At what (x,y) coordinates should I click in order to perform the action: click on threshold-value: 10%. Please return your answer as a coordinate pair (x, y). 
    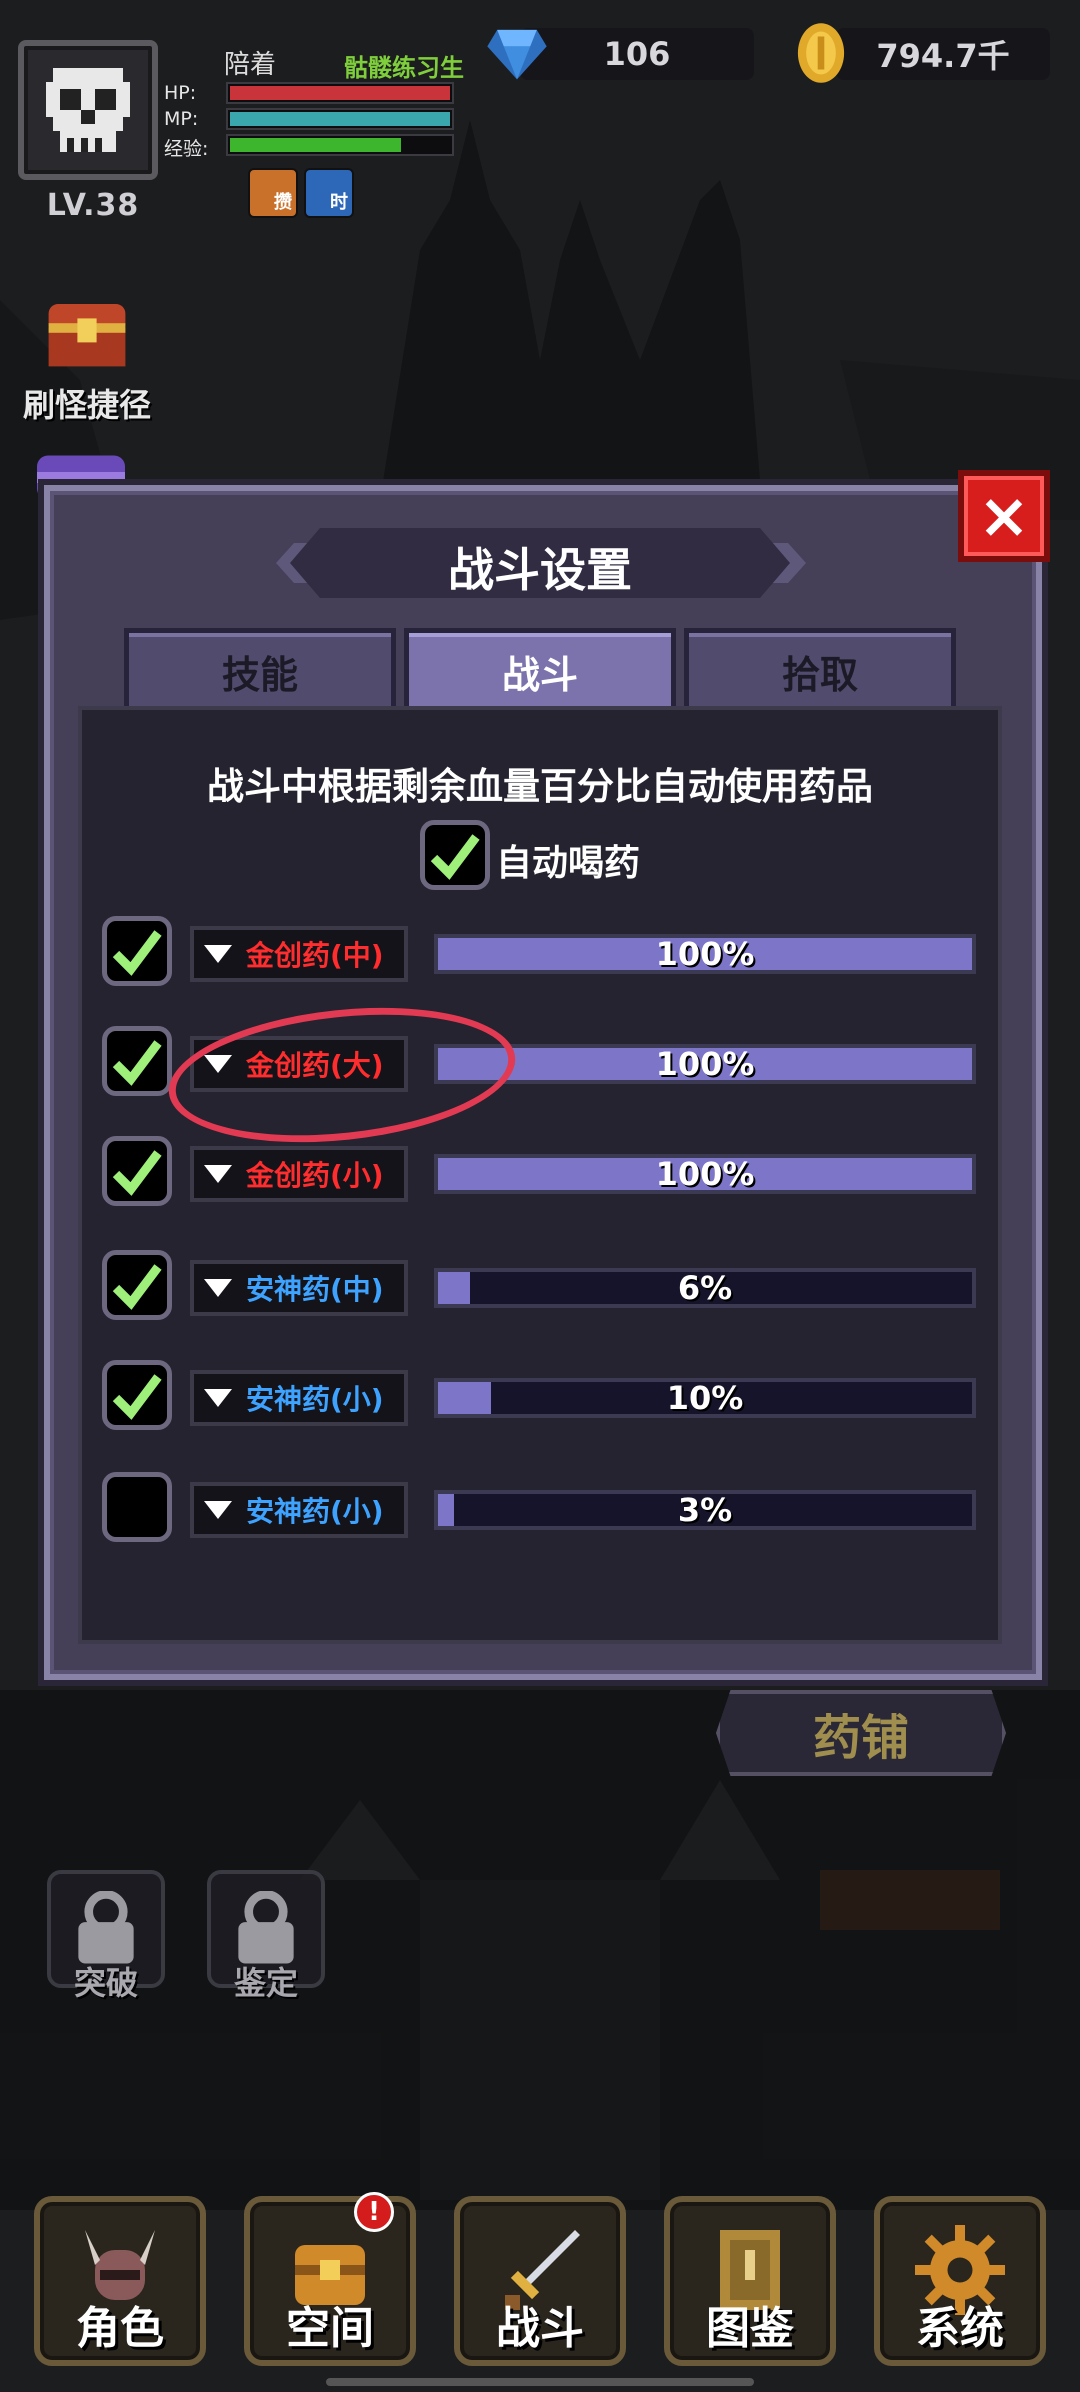
    Looking at the image, I should click on (705, 1398).